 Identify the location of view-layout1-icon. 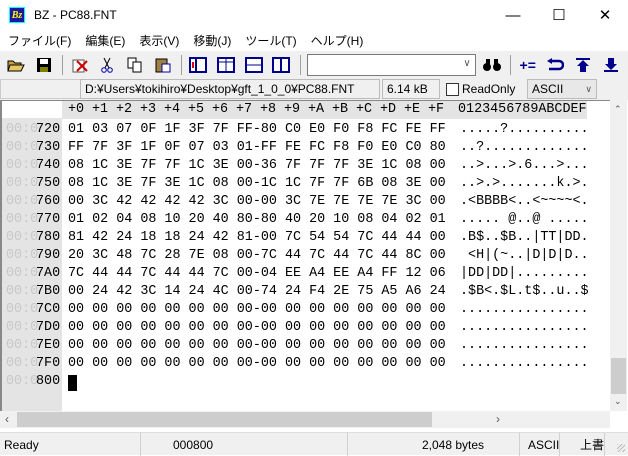
(198, 65).